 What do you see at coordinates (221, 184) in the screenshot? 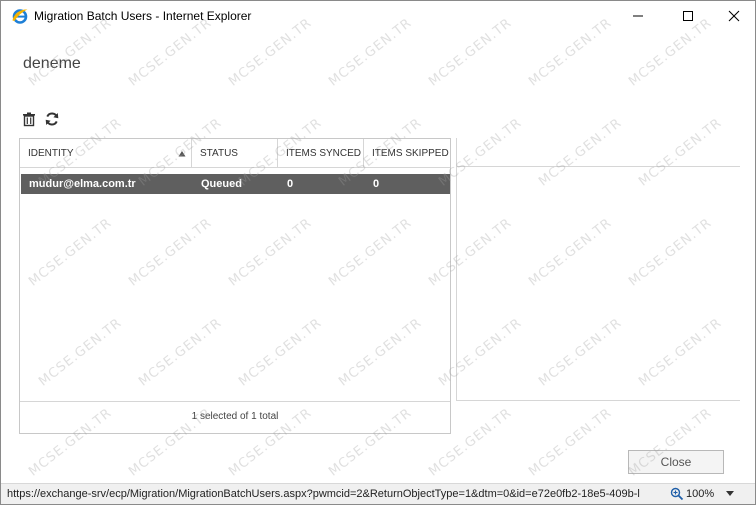
I see `cell-status: Queued` at bounding box center [221, 184].